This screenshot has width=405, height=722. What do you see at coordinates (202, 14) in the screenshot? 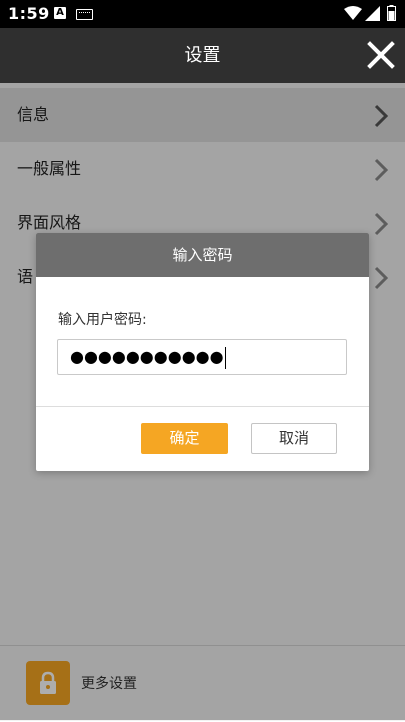
I see `status-bar: 1:59 A` at bounding box center [202, 14].